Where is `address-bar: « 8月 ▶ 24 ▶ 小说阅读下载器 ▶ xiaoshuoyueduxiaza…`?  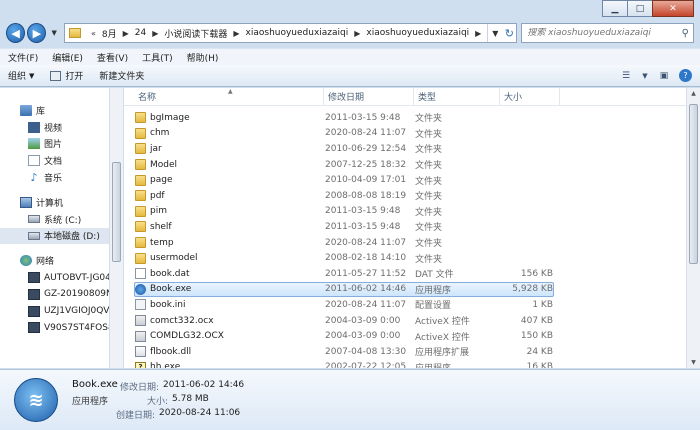
address-bar: « 8月 ▶ 24 ▶ 小说阅读下载器 ▶ xiaoshuoyueduxiaza… is located at coordinates (290, 33).